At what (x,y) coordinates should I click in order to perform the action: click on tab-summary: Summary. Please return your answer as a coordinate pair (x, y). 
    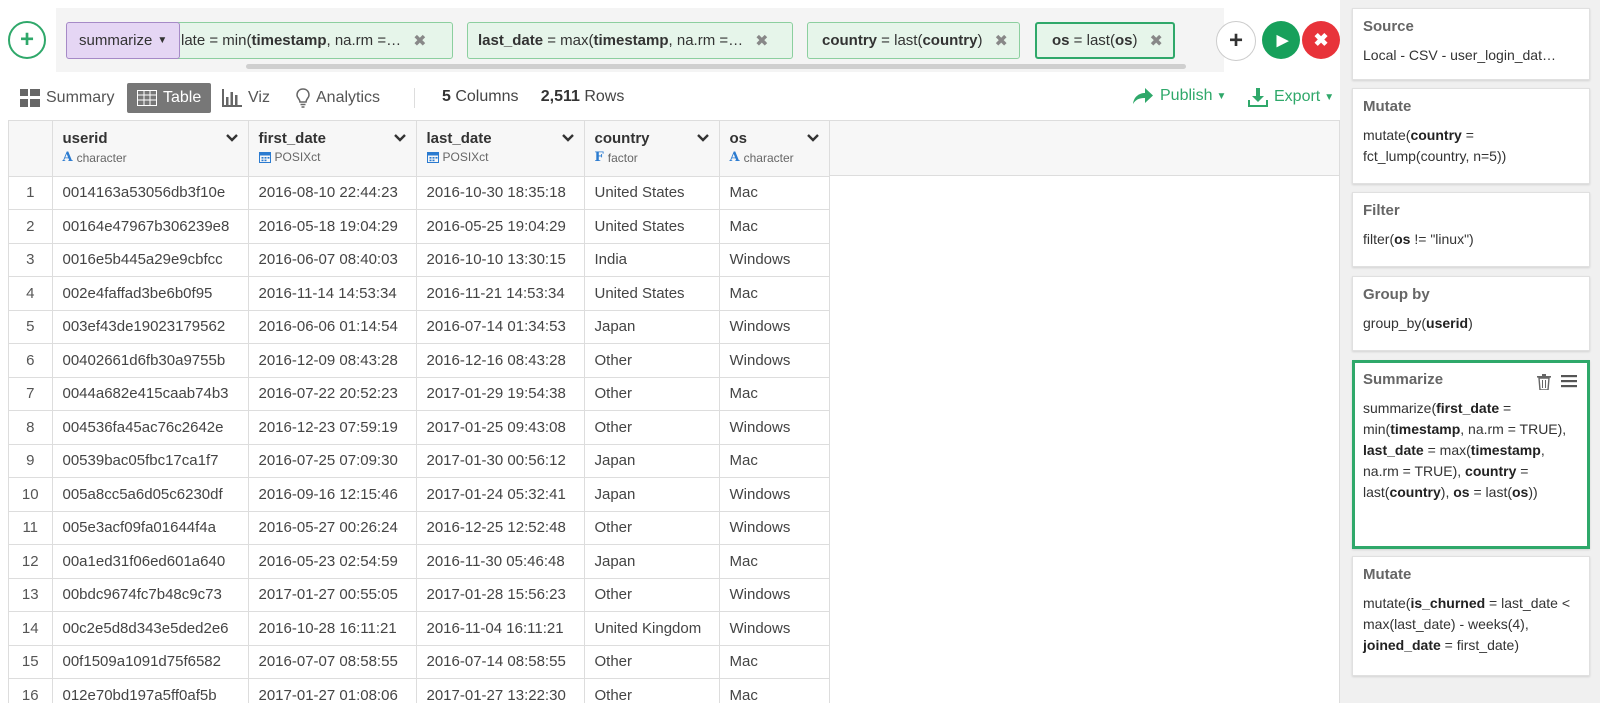
    Looking at the image, I should click on (67, 98).